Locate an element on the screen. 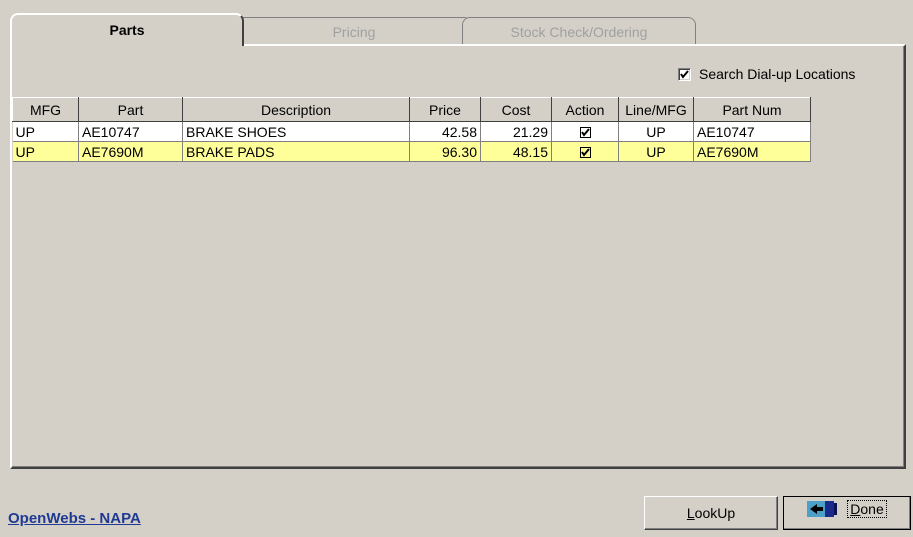  tab-stock-label: Stock Check/Ordering is located at coordinates (579, 32).